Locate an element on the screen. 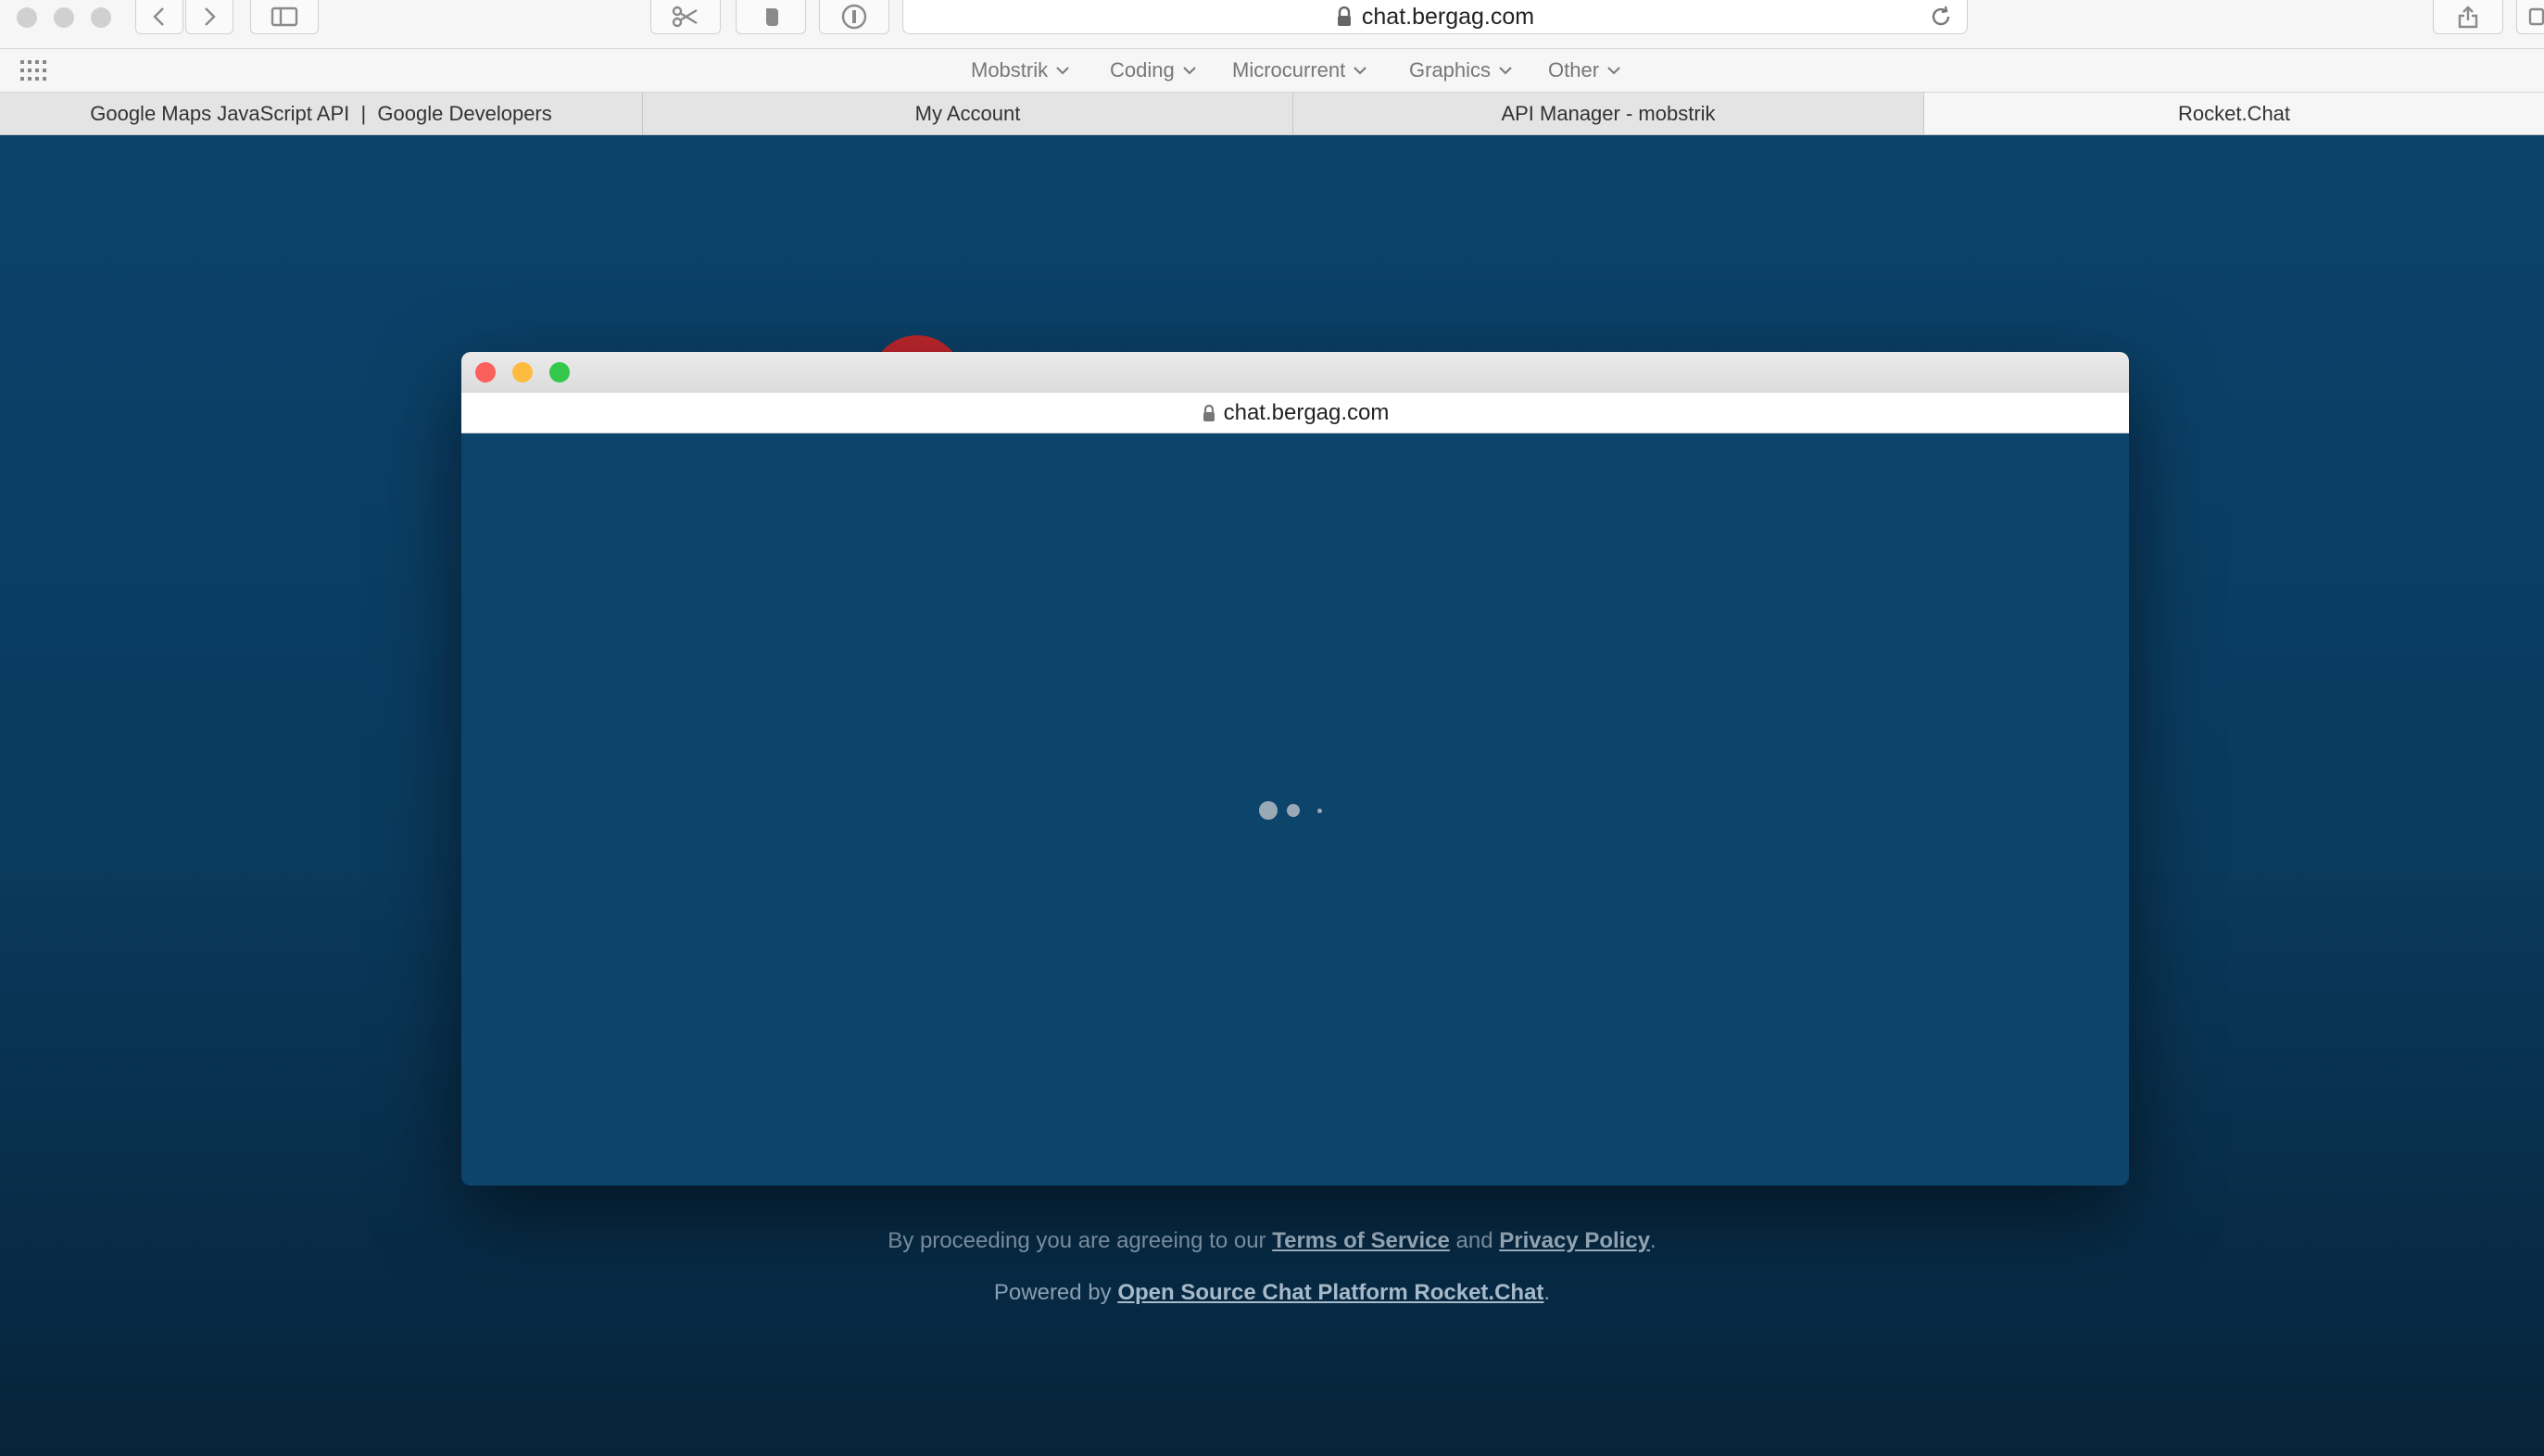 This screenshot has height=1456, width=2544. address-bar: chat.bergag.com is located at coordinates (1435, 17).